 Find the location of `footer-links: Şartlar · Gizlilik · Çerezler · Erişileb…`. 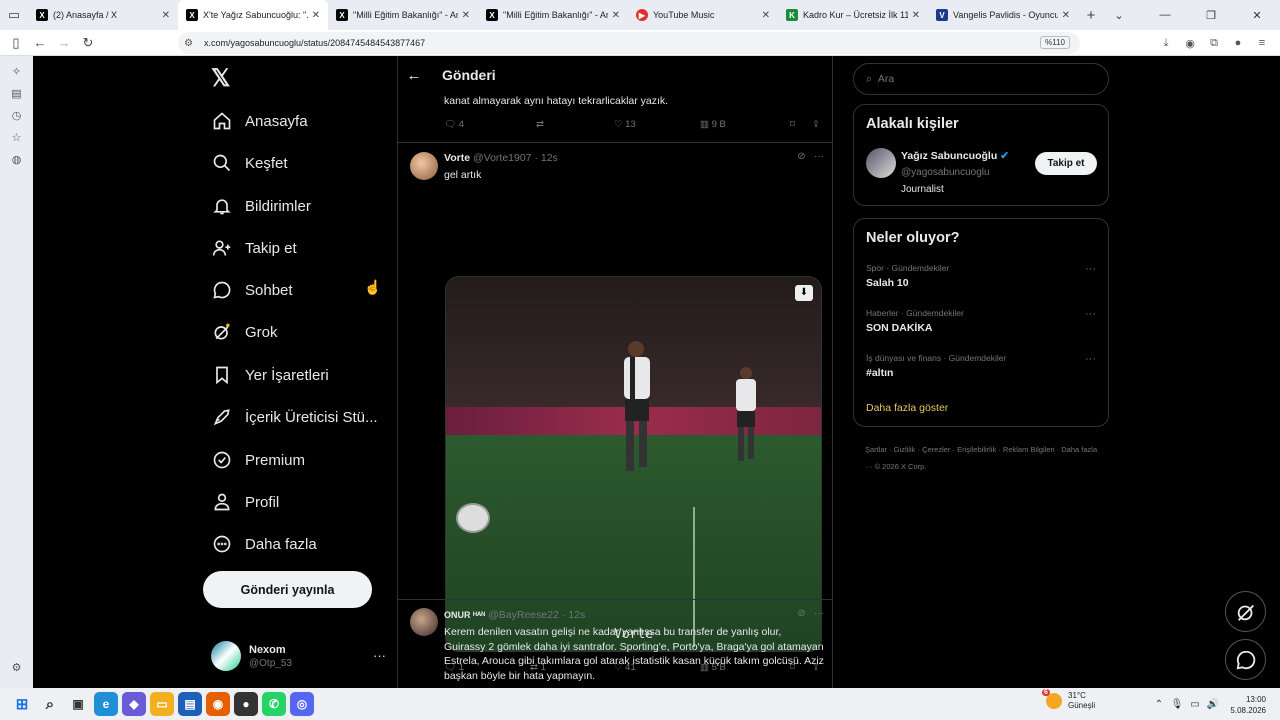

footer-links: Şartlar · Gizlilik · Çerezler · Erişileb… is located at coordinates (985, 458).